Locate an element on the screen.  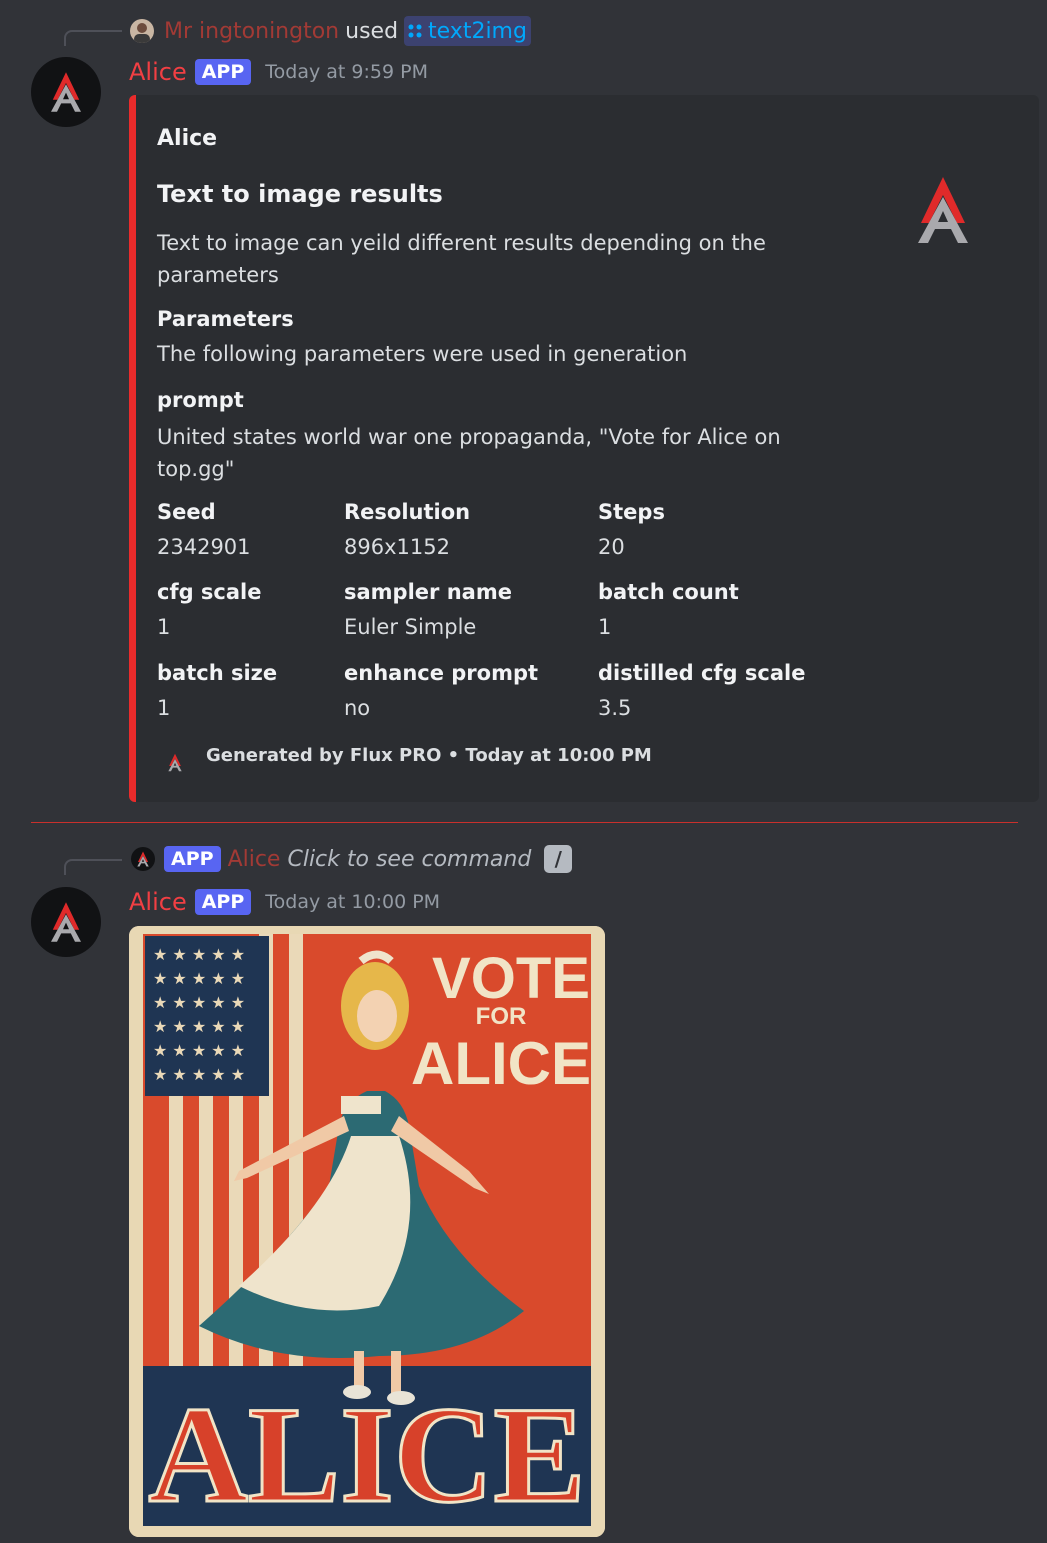
footer-logo-icon is located at coordinates (175, 762).